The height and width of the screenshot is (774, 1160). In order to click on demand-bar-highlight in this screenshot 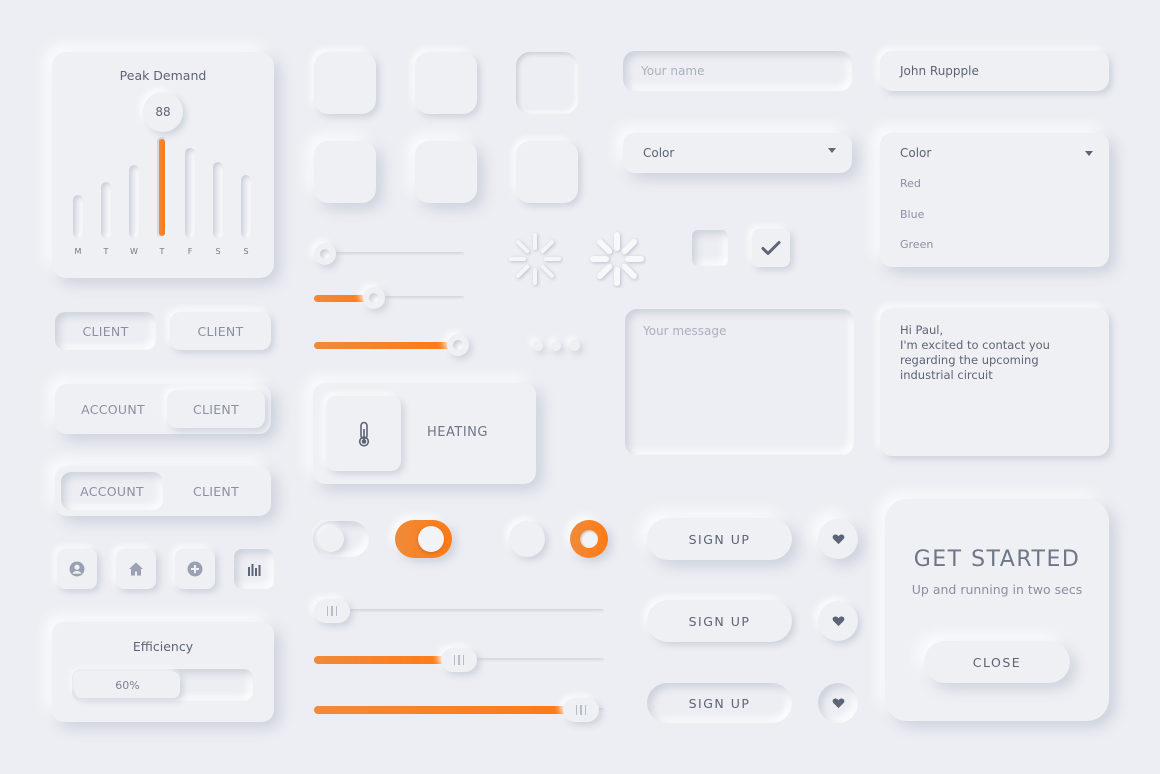, I will do `click(162, 187)`.